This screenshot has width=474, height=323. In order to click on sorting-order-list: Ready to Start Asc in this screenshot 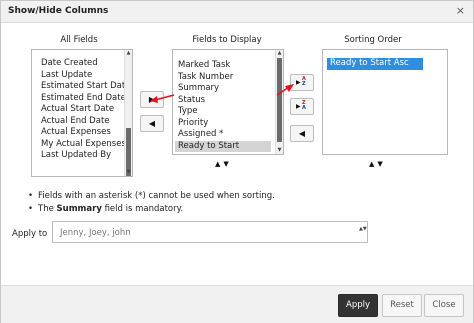, I will do `click(385, 102)`.